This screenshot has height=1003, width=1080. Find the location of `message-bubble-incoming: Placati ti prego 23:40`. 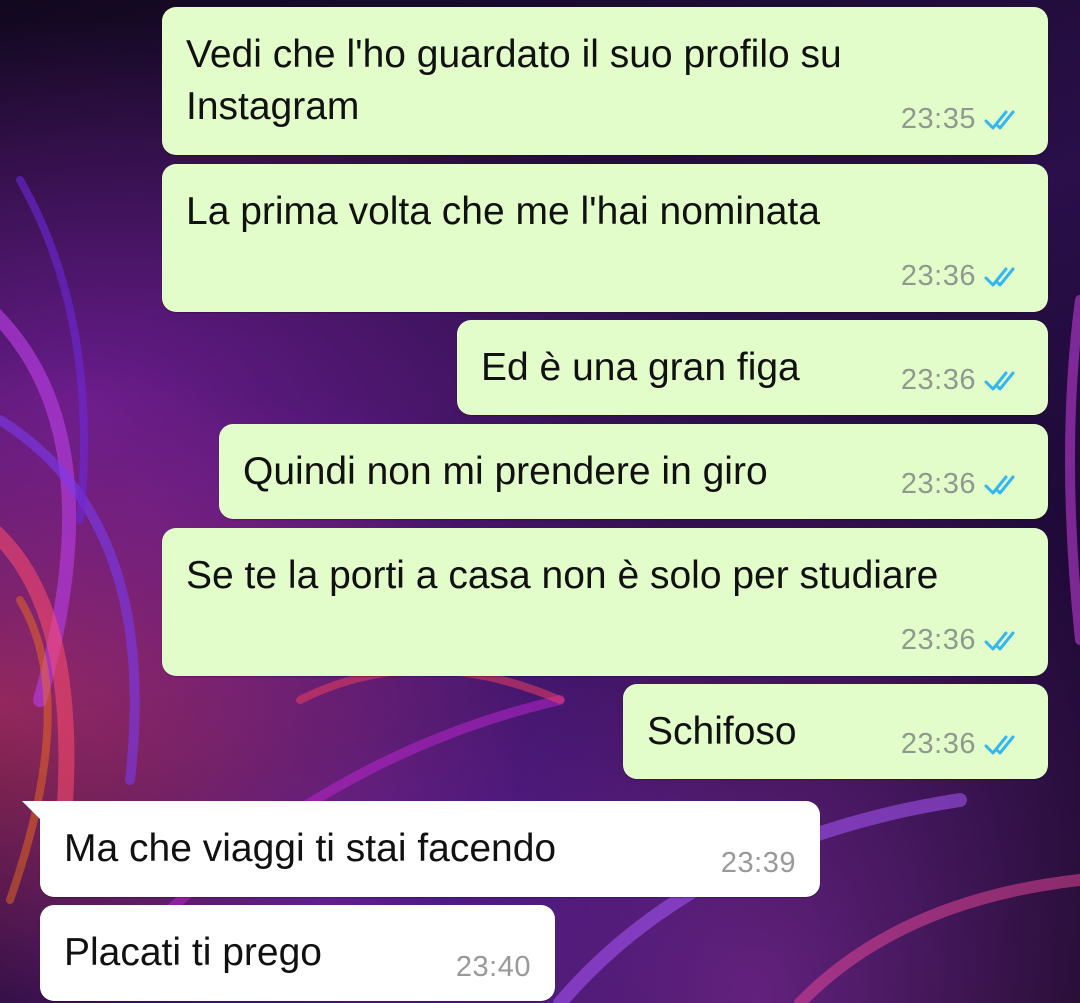

message-bubble-incoming: Placati ti prego 23:40 is located at coordinates (297, 953).